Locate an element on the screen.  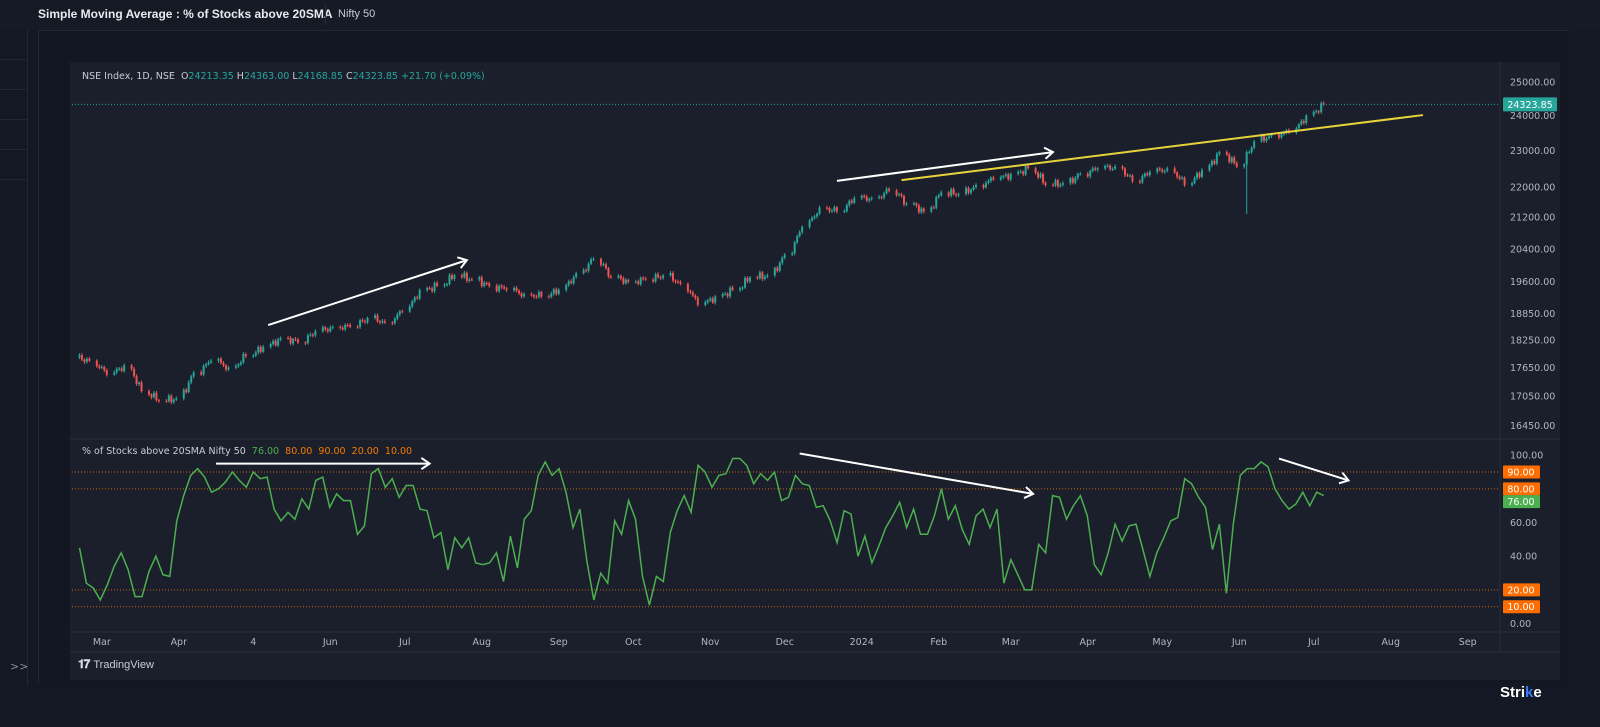
time-tick-label: Dec is located at coordinates (785, 642).